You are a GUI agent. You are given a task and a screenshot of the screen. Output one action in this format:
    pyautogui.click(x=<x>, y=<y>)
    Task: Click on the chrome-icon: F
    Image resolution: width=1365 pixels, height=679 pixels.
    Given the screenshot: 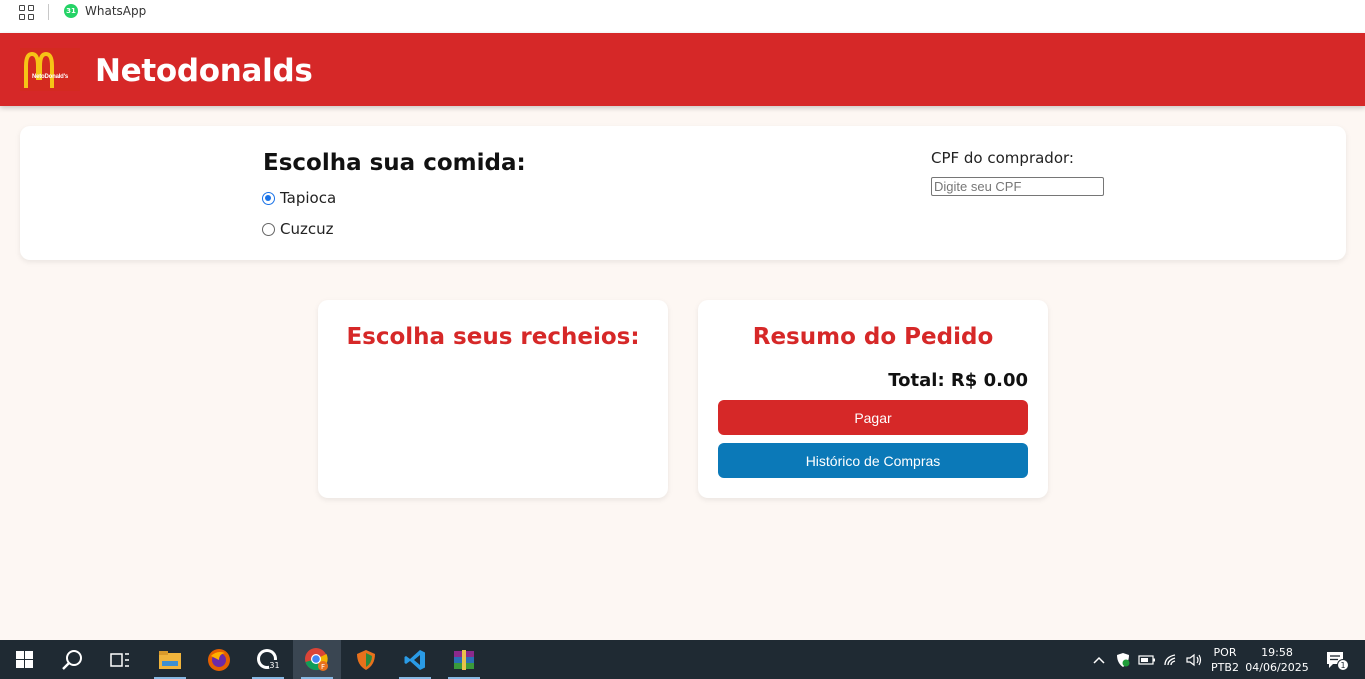 What is the action you would take?
    pyautogui.click(x=317, y=659)
    